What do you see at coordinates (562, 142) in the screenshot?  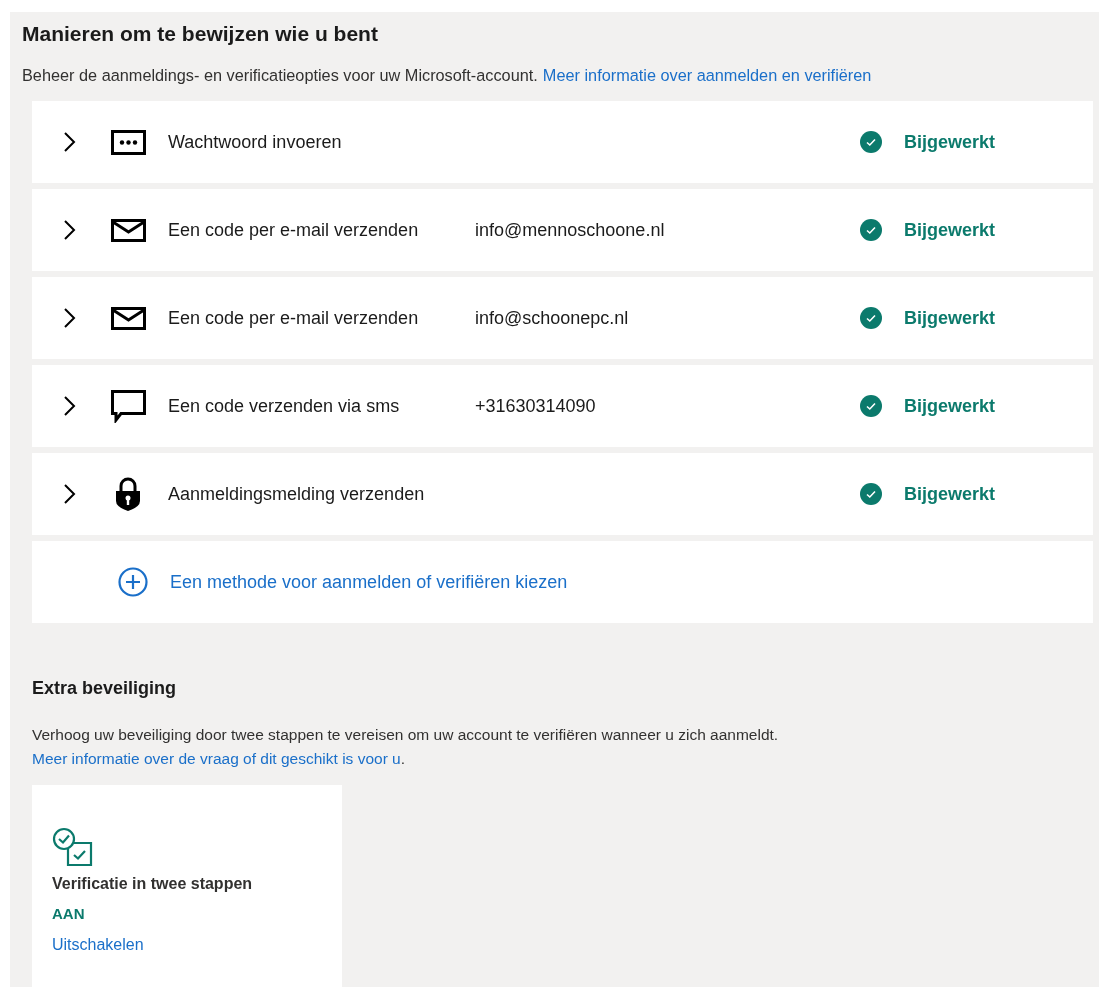 I see `method-row: Wachtwoord invoeren Bijgewerkt` at bounding box center [562, 142].